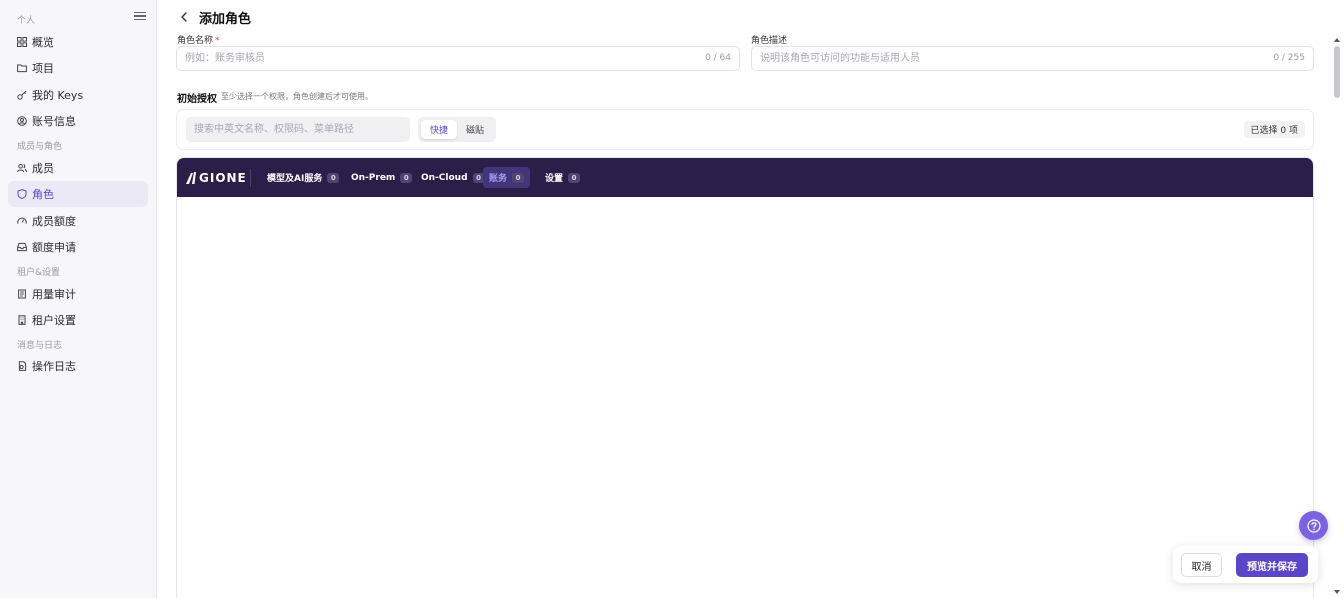 Image resolution: width=1344 pixels, height=598 pixels. Describe the element at coordinates (40, 147) in the screenshot. I see `sidebar-section-members: 成员与角色` at that location.